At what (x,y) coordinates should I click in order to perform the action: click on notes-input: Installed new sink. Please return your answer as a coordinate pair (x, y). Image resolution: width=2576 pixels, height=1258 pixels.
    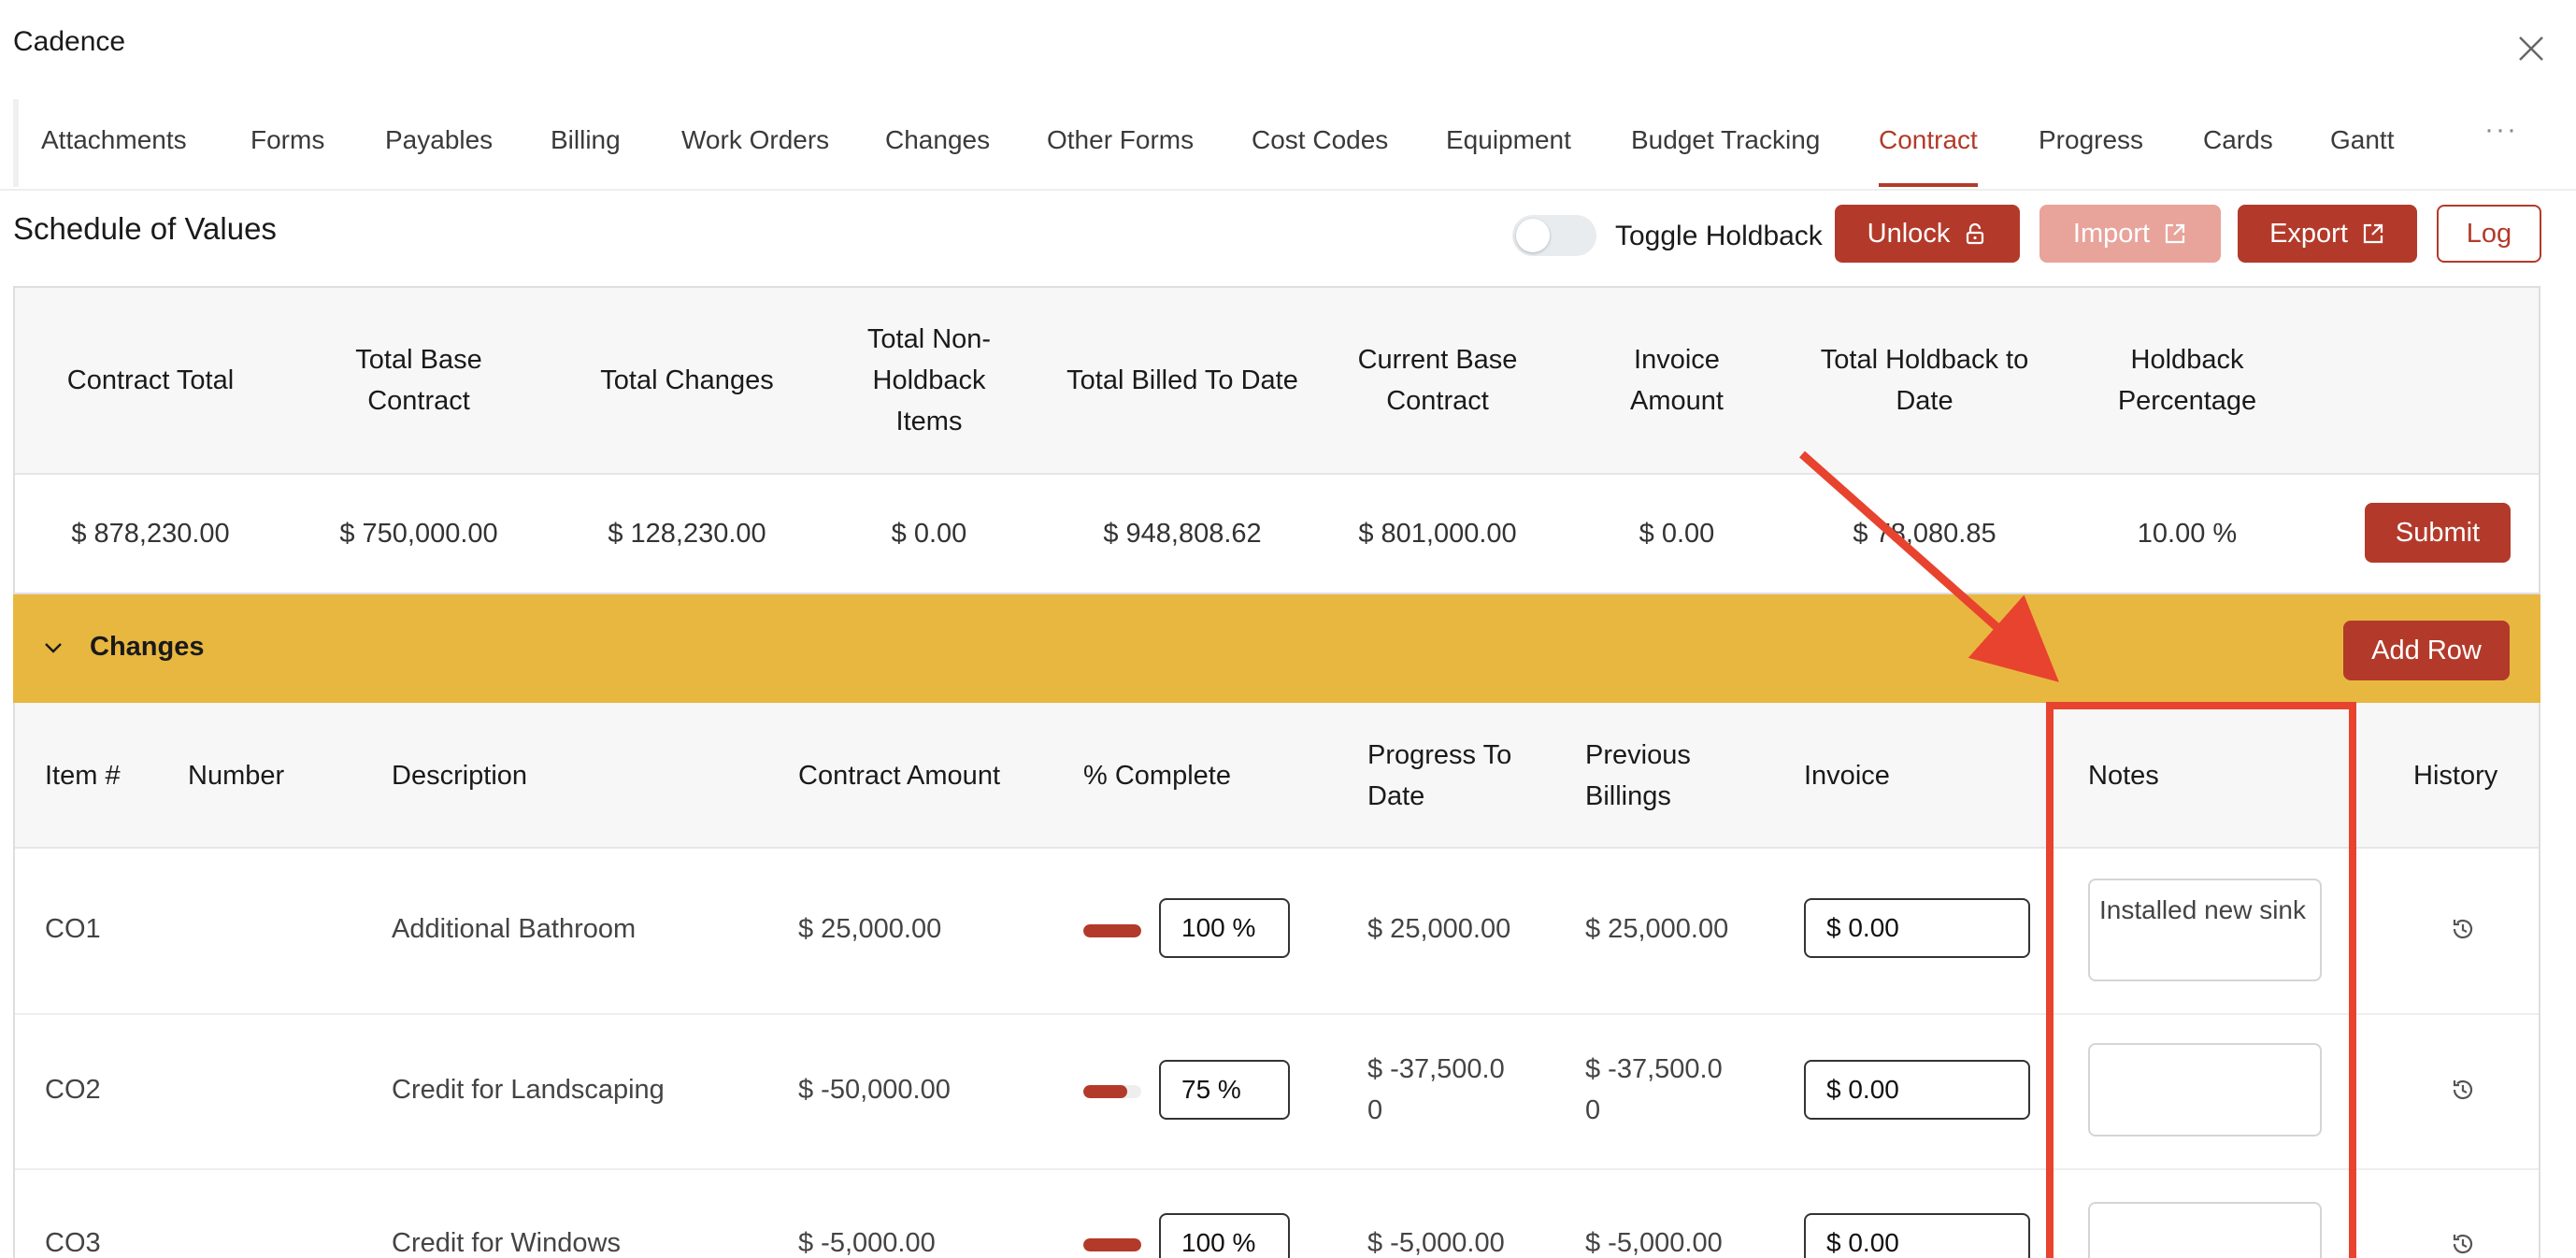
    Looking at the image, I should click on (2205, 930).